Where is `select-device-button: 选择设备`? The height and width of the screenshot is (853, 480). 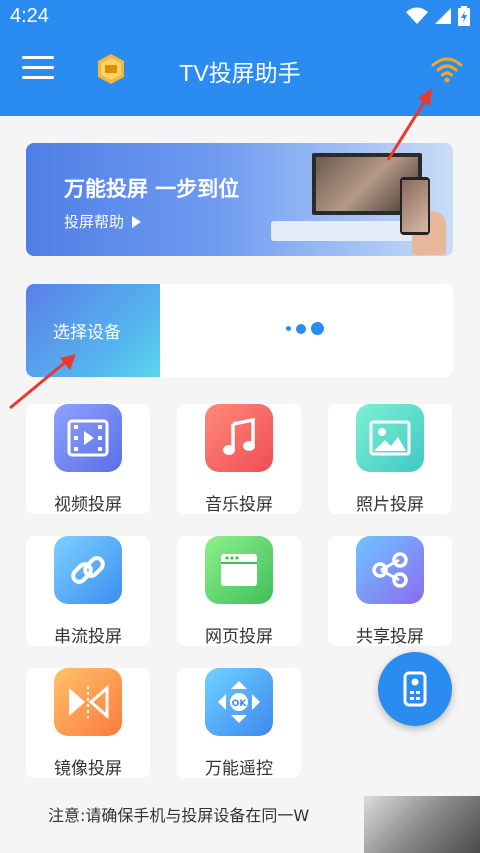 select-device-button: 选择设备 is located at coordinates (93, 330).